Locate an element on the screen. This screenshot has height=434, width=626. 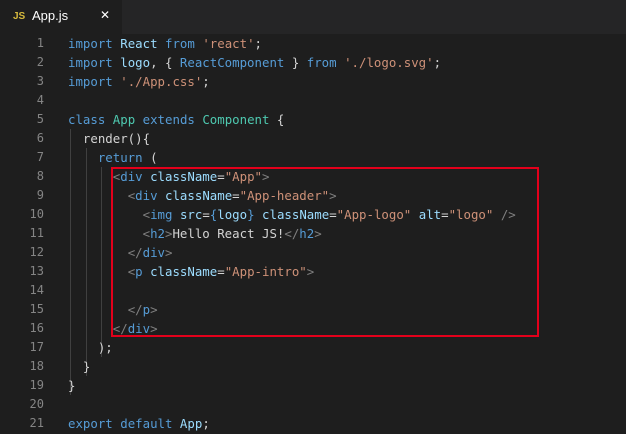
code-line: 17 ); is located at coordinates (313, 347).